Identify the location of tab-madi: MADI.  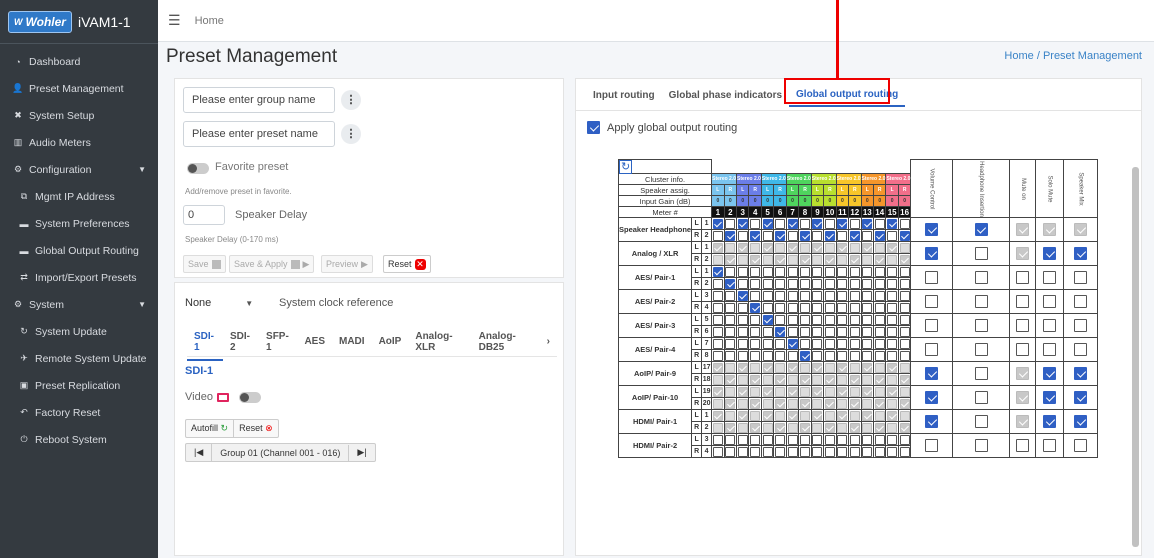
(352, 341).